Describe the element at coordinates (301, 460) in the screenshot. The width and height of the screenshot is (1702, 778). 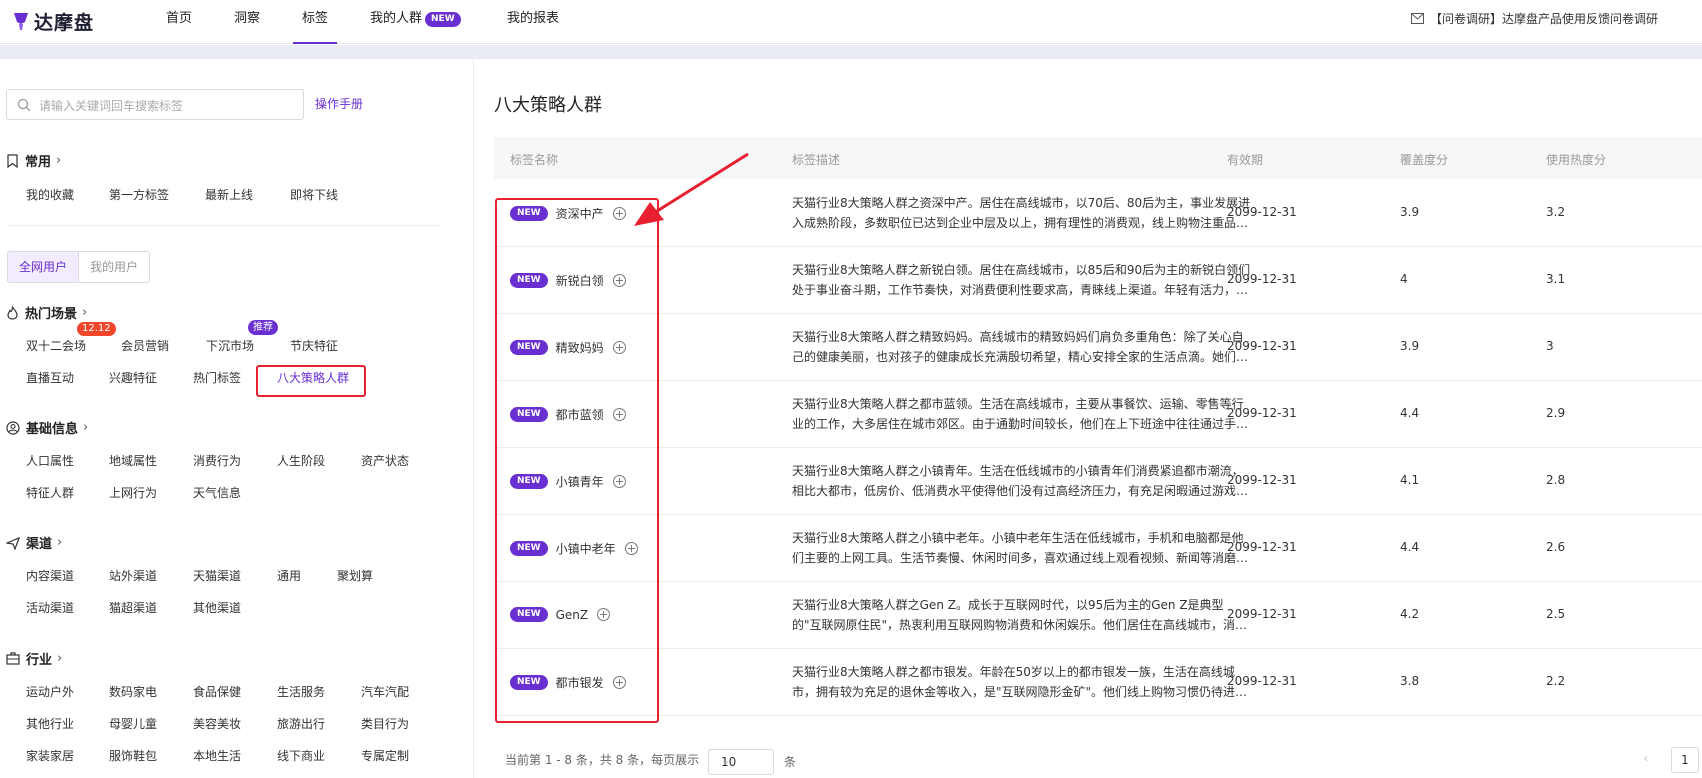
I see `tag-life-stage: 人生阶段` at that location.